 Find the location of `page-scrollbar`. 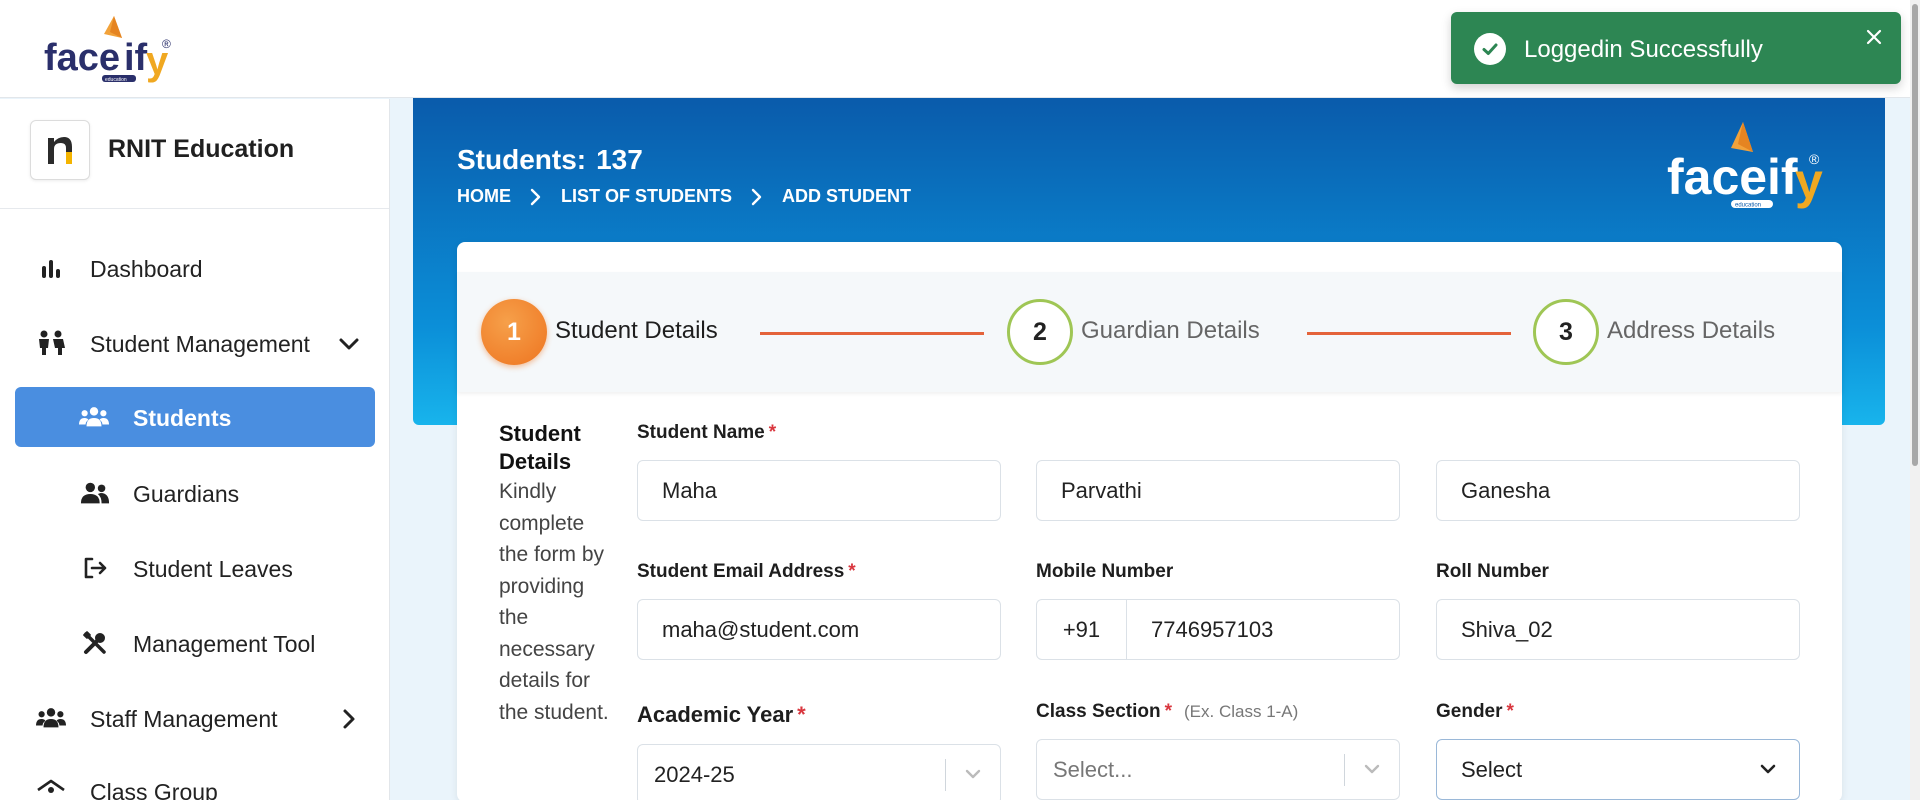

page-scrollbar is located at coordinates (1915, 400).